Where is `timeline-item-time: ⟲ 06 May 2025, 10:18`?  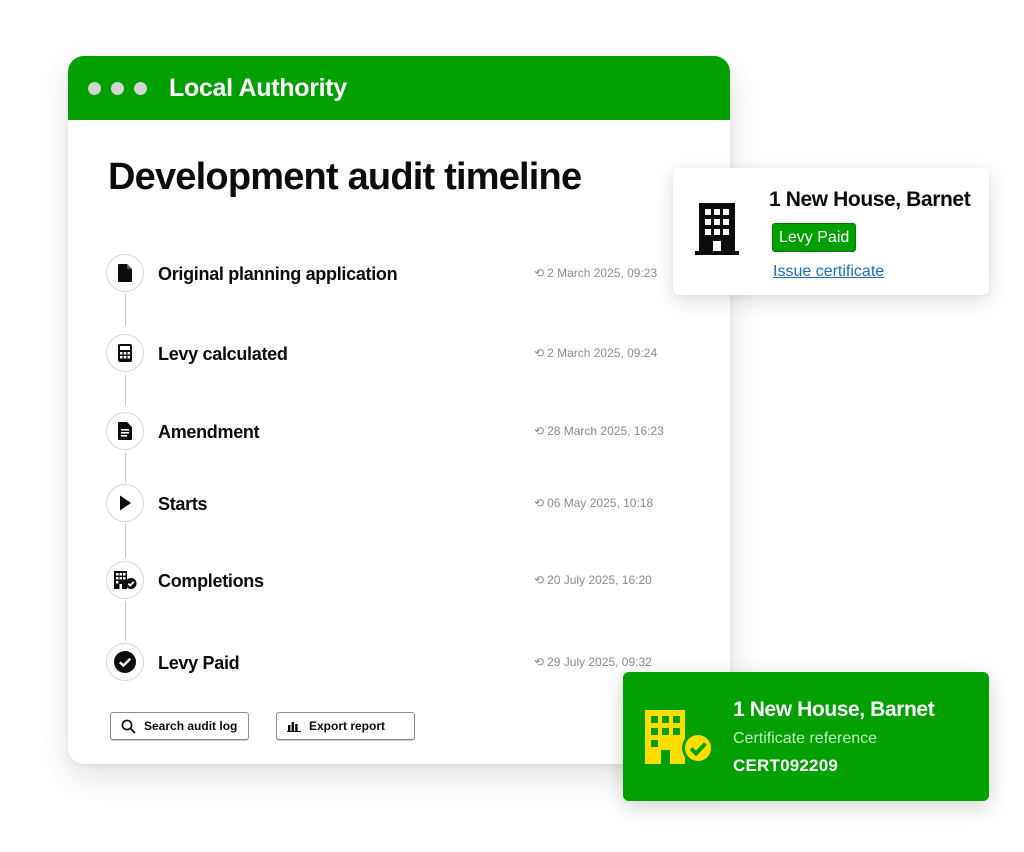 timeline-item-time: ⟲ 06 May 2025, 10:18 is located at coordinates (609, 503).